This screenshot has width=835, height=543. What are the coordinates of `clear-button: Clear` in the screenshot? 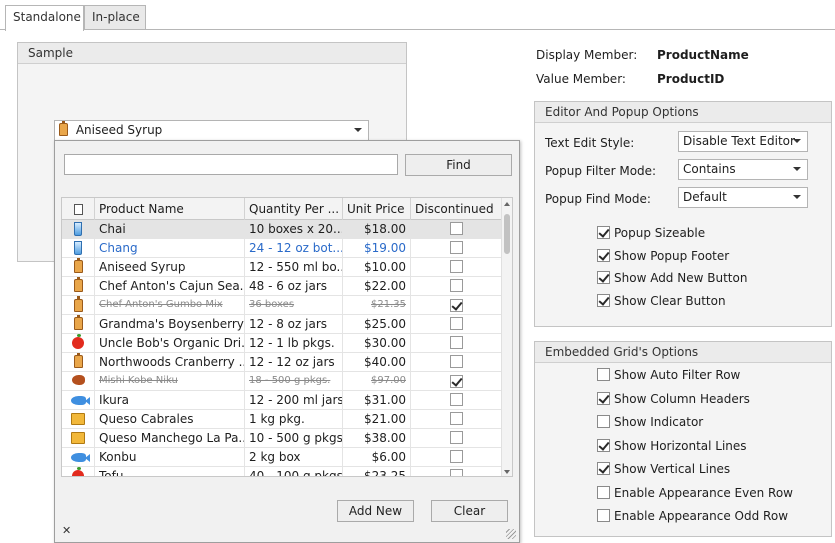 It's located at (469, 511).